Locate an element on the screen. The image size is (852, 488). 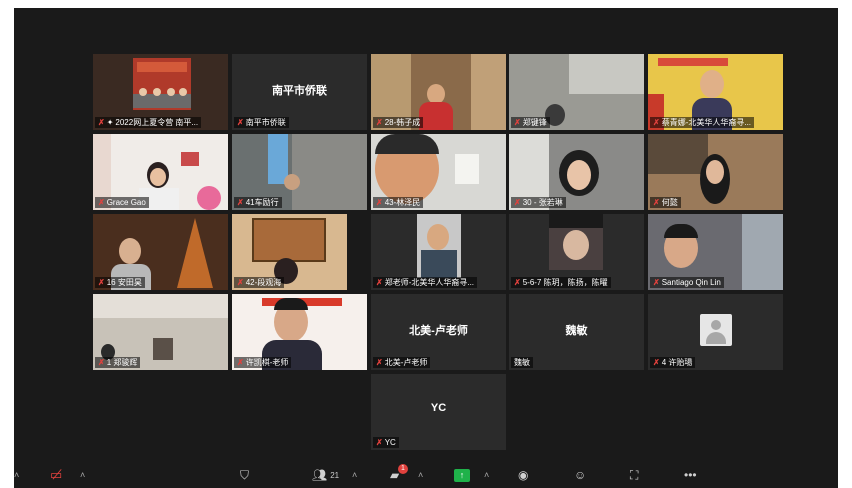
participant-name: Santiago Qin Lin is located at coordinates (691, 282).